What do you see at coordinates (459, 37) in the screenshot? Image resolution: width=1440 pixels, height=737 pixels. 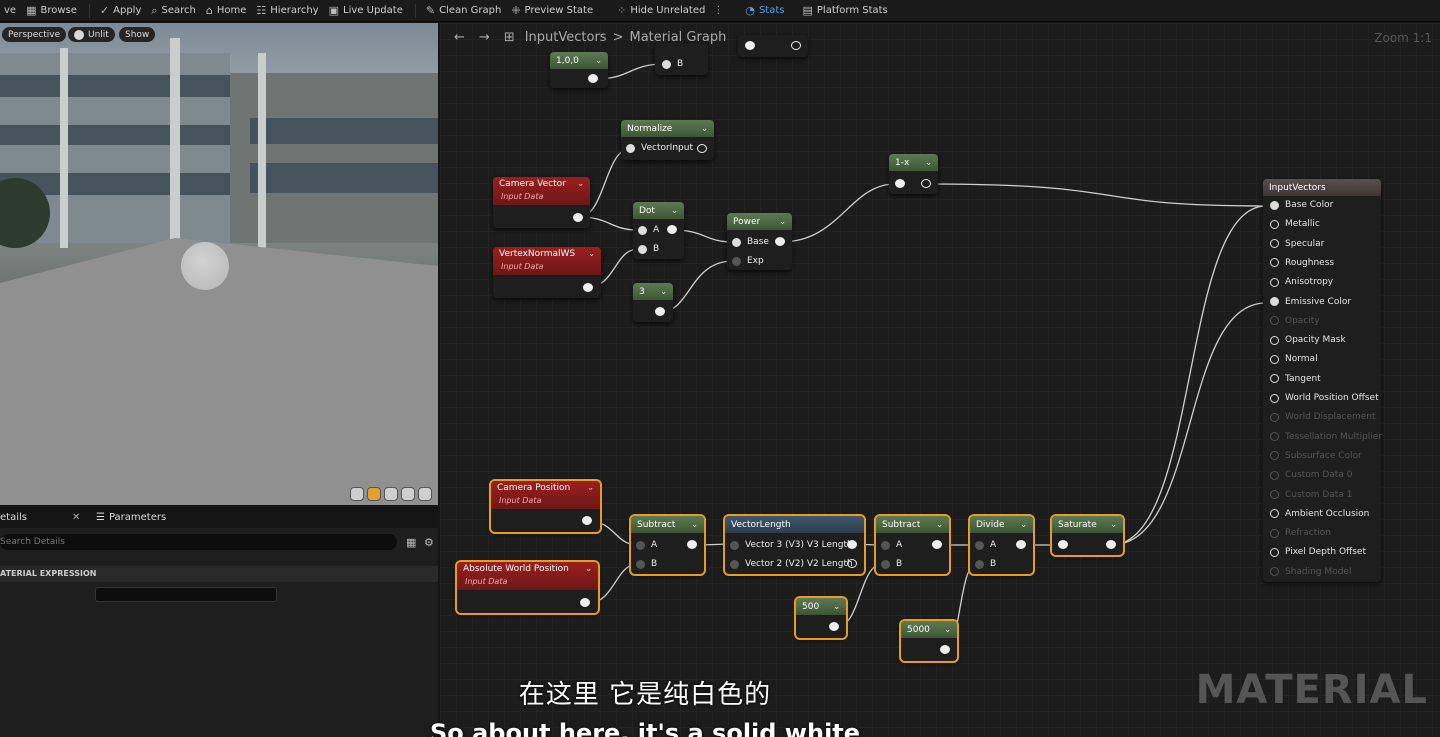 I see `back-arrow-icon: ←` at bounding box center [459, 37].